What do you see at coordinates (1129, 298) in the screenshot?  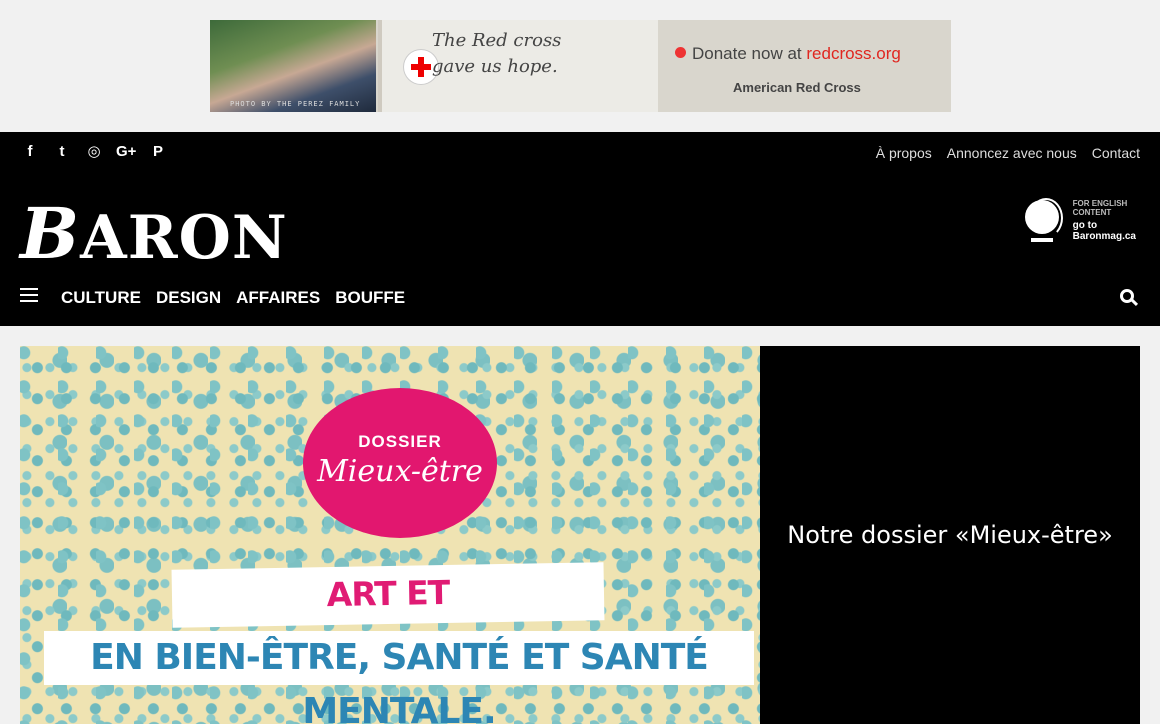 I see `search-icon` at bounding box center [1129, 298].